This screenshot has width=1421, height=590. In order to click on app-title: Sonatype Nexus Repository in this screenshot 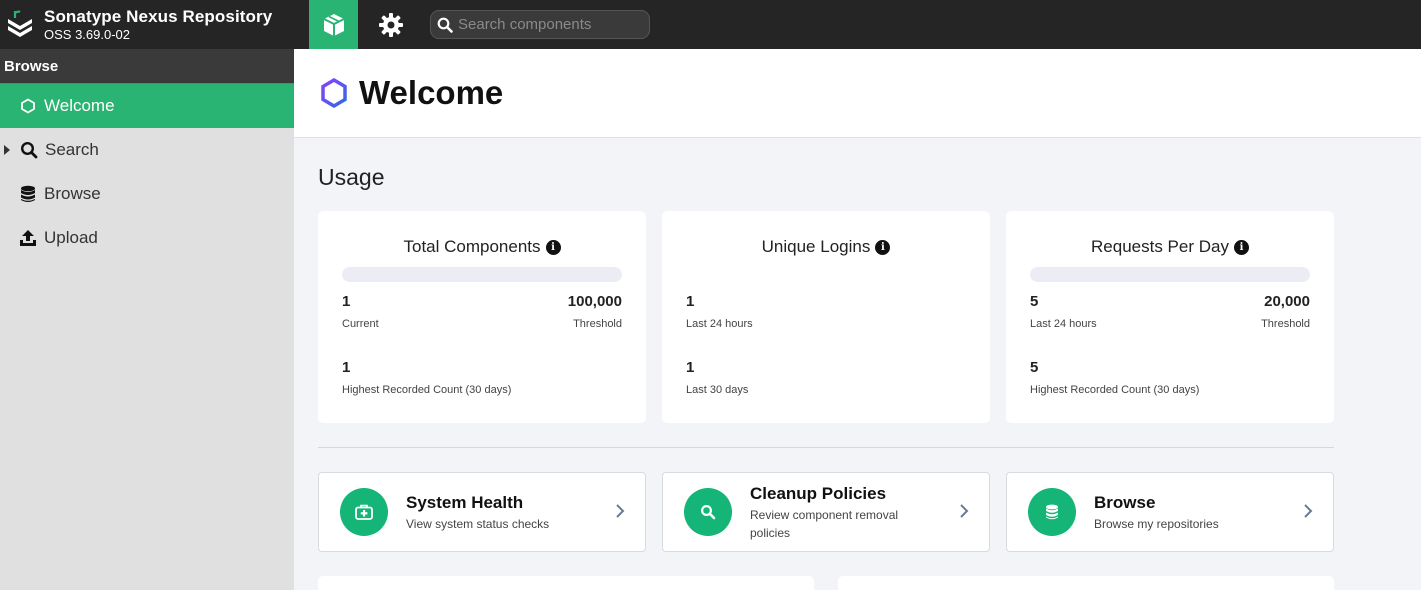, I will do `click(158, 16)`.